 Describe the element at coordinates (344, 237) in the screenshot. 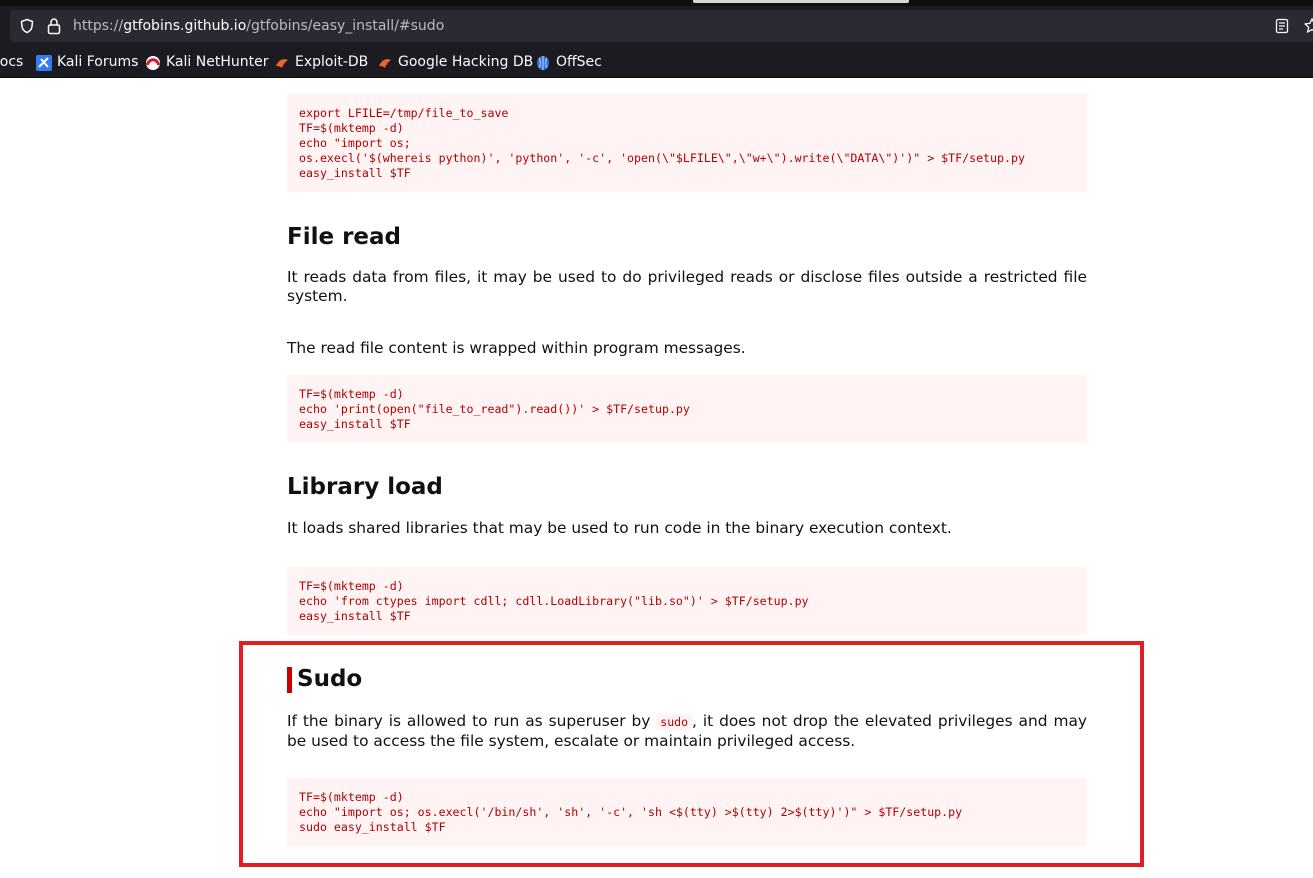

I see `file-read-heading: File read` at that location.